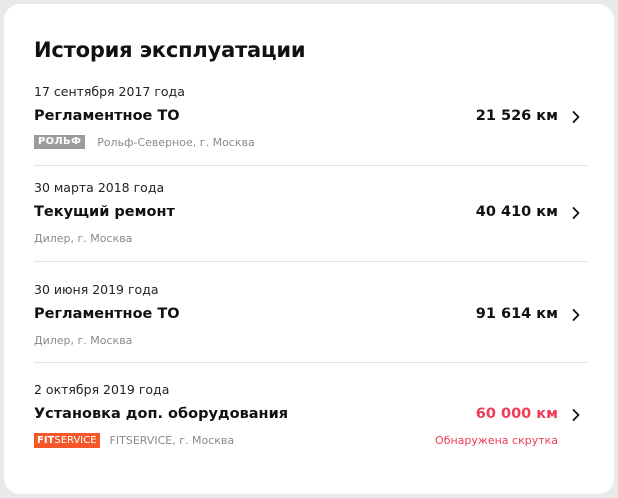 The image size is (618, 498). Describe the element at coordinates (170, 50) in the screenshot. I see `page-title: История эксплуатации` at that location.